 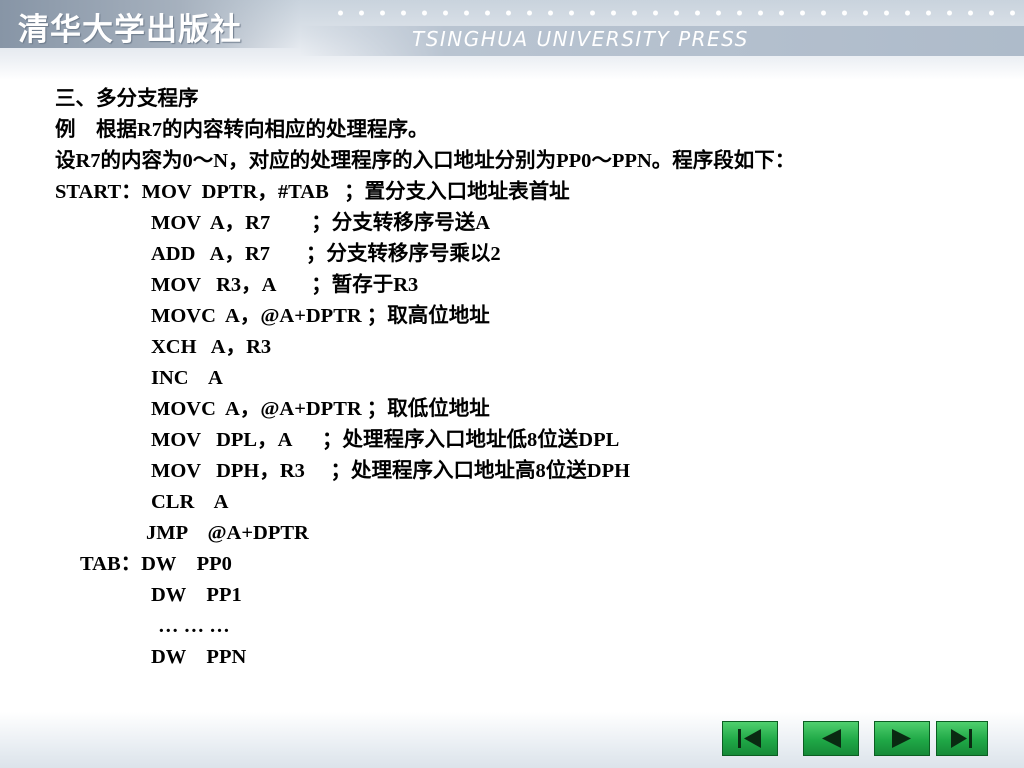 What do you see at coordinates (391, 471) in the screenshot?
I see `code-line: MOV DPH，R3 ；处理程序入口地址高8位送DPH` at bounding box center [391, 471].